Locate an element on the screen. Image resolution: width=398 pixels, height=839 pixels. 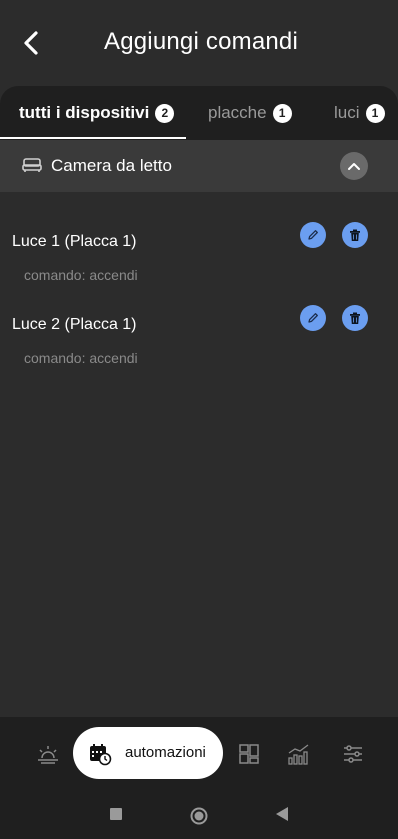
chevron-up-icon is located at coordinates (354, 166).